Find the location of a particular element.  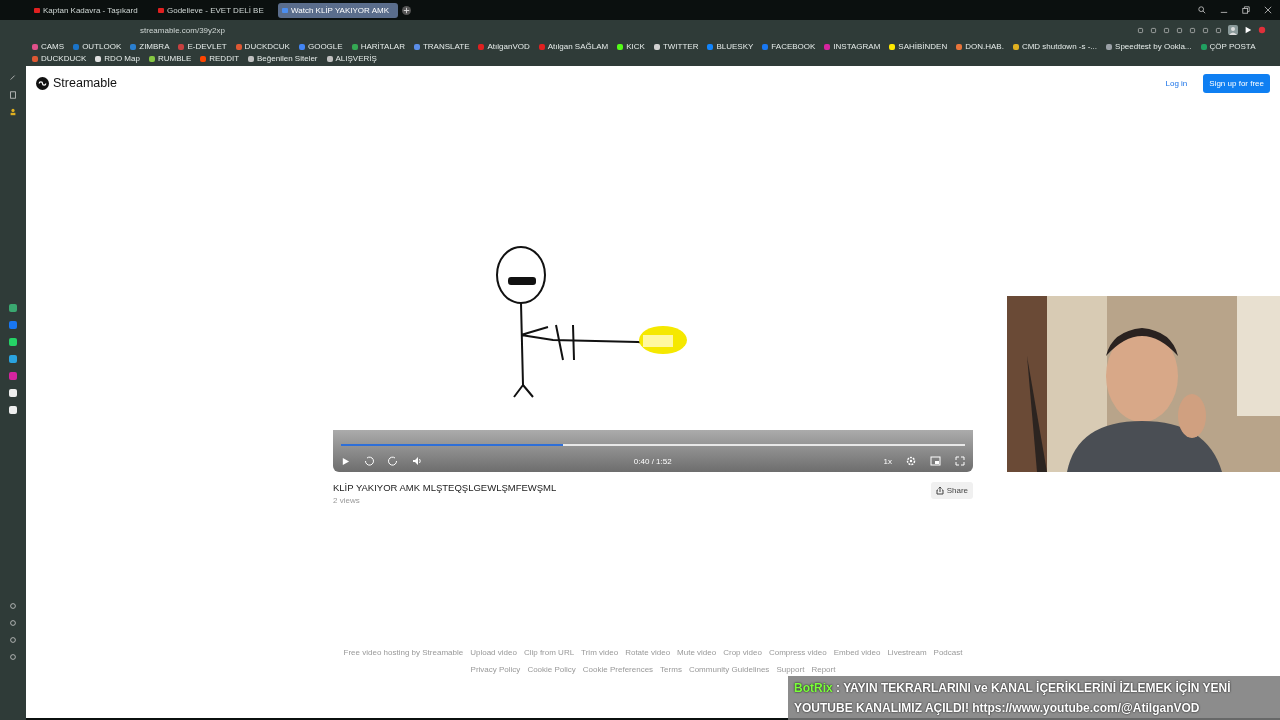

bookmark: GOOGLE is located at coordinates (320, 46).